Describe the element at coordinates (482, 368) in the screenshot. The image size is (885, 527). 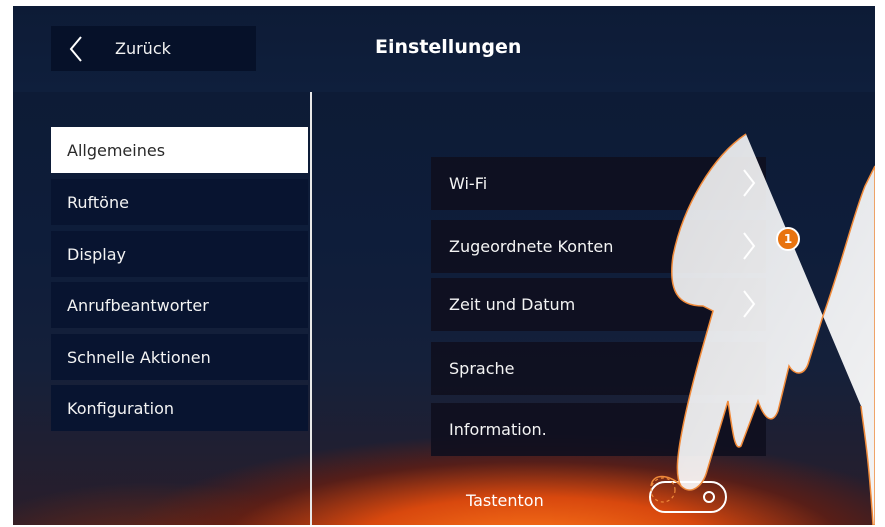
I see `menu-row-label: Sprache` at that location.